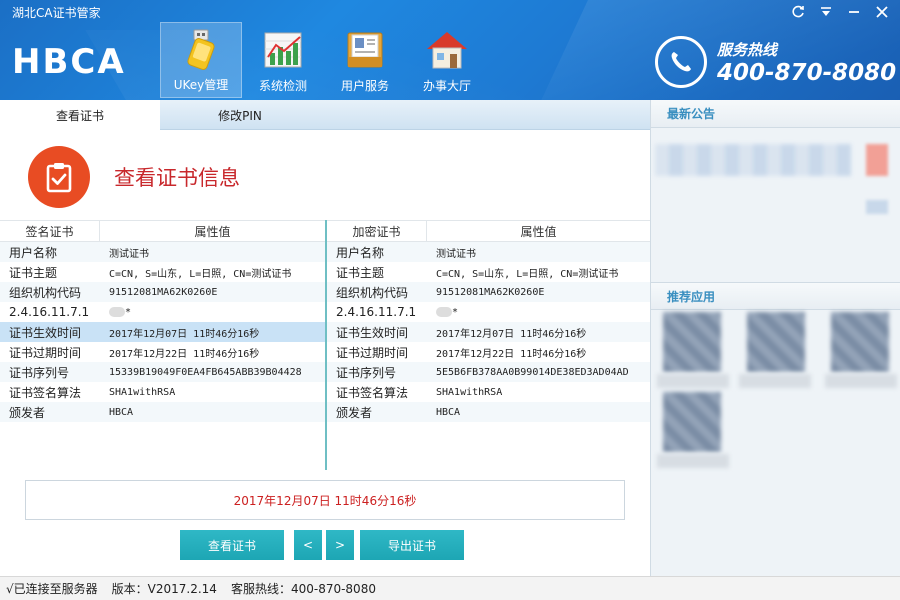 This screenshot has width=900, height=600. What do you see at coordinates (308, 545) in the screenshot?
I see `prev-button: <` at bounding box center [308, 545].